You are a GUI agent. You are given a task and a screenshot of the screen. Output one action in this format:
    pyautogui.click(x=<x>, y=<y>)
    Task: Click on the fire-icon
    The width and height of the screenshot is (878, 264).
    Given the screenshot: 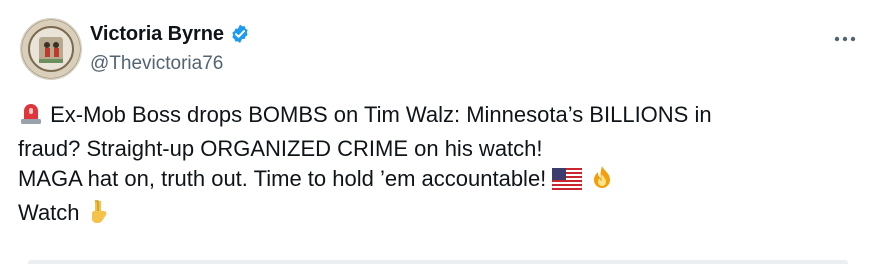 What is the action you would take?
    pyautogui.click(x=602, y=181)
    